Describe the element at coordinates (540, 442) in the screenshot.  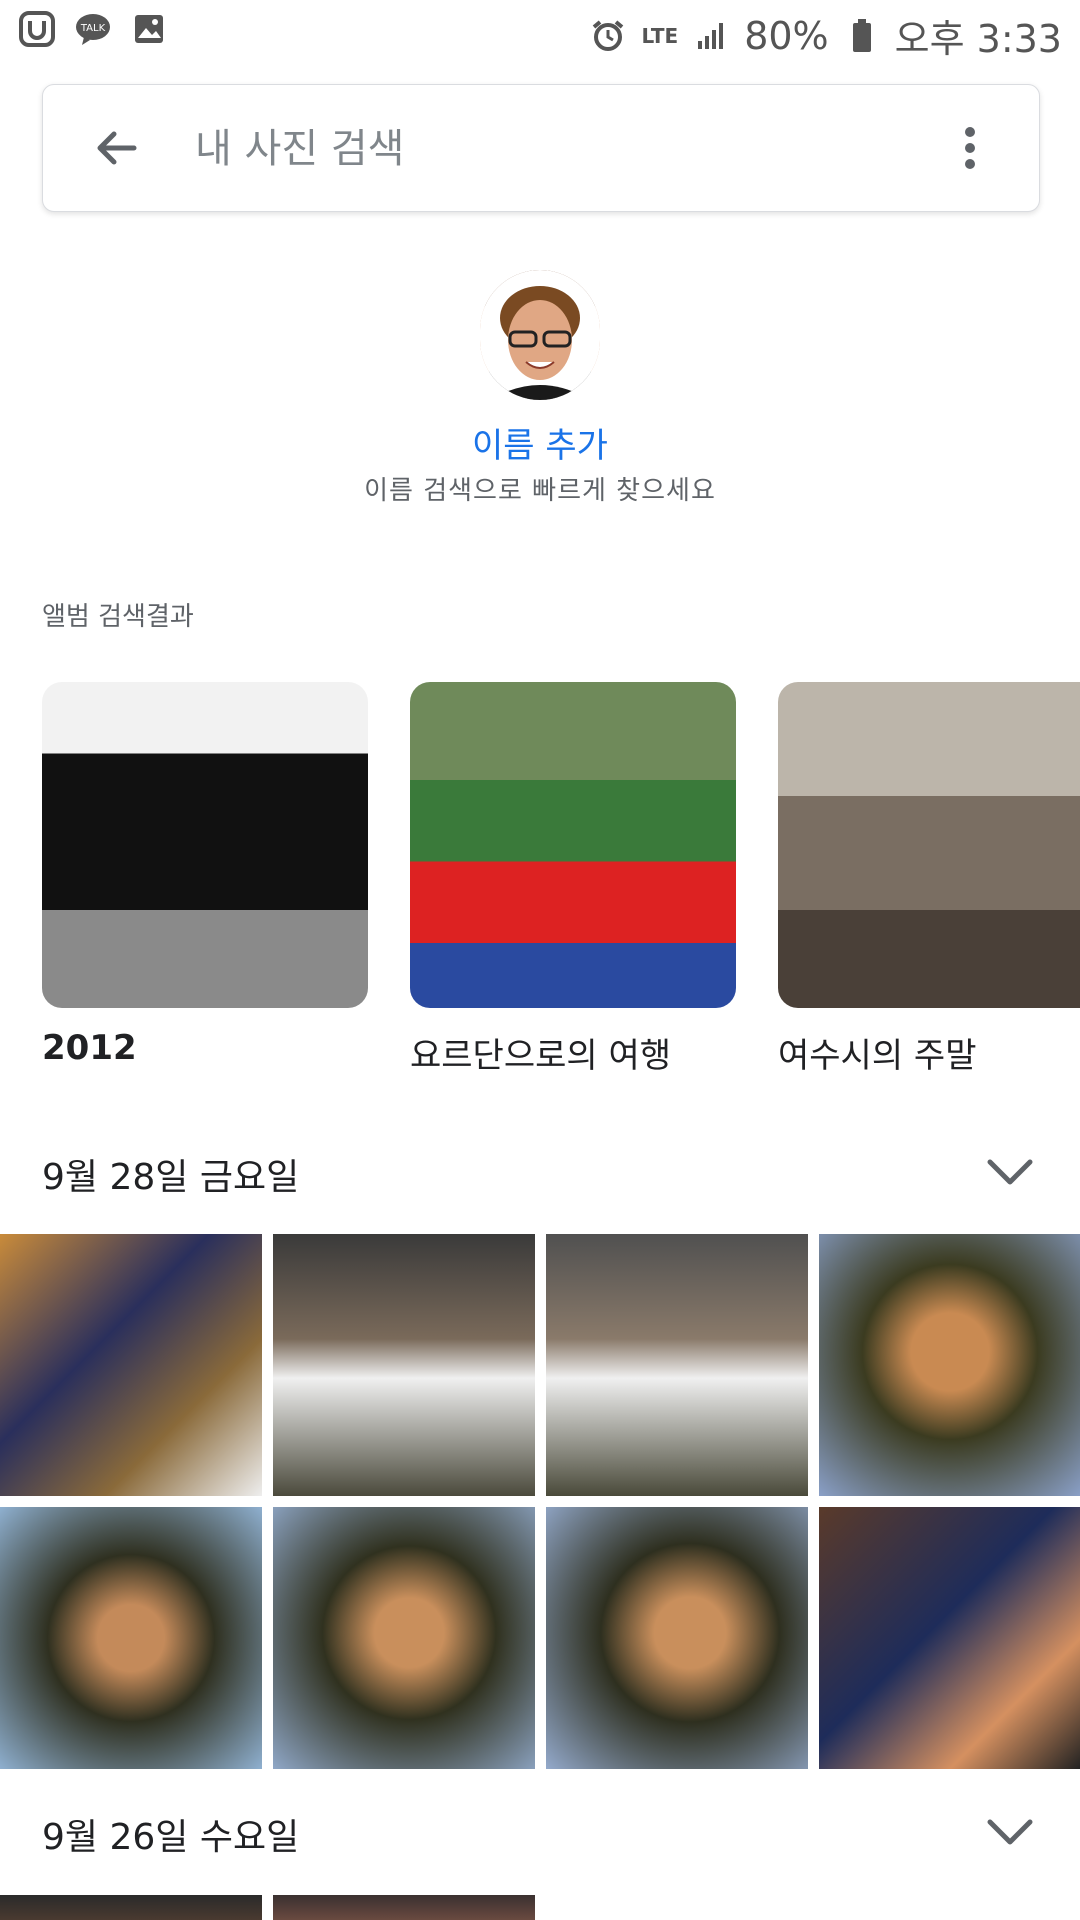
I see `add-name-link: 이름 추가` at that location.